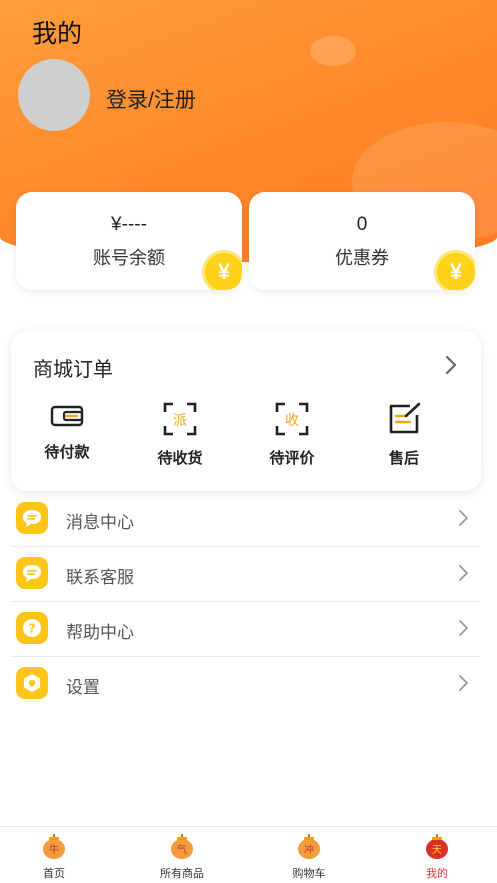 The height and width of the screenshot is (883, 497). I want to click on order-pending-payment: 待付款, so click(67, 431).